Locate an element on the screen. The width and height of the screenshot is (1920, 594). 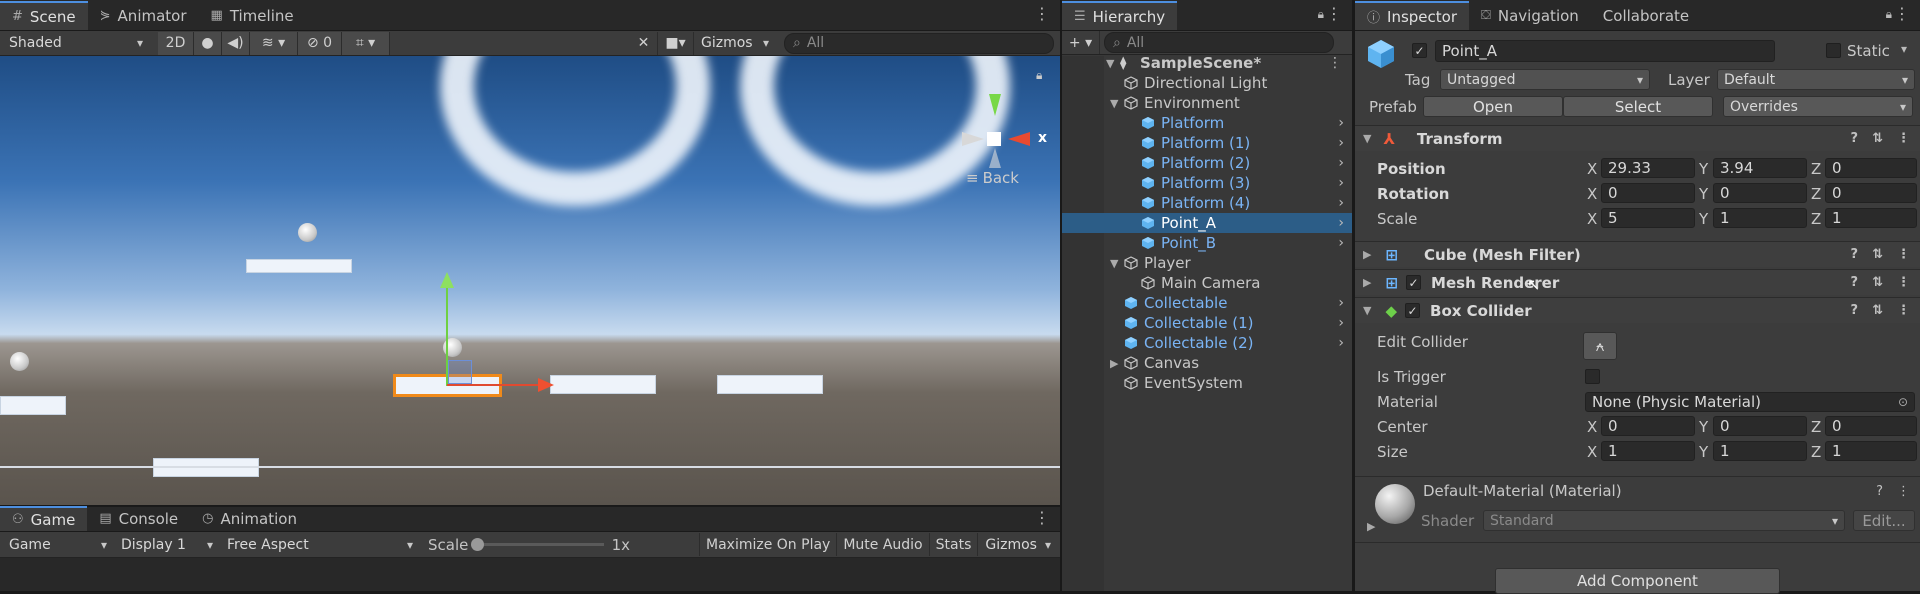
collectable-sphere is located at coordinates (307, 232).